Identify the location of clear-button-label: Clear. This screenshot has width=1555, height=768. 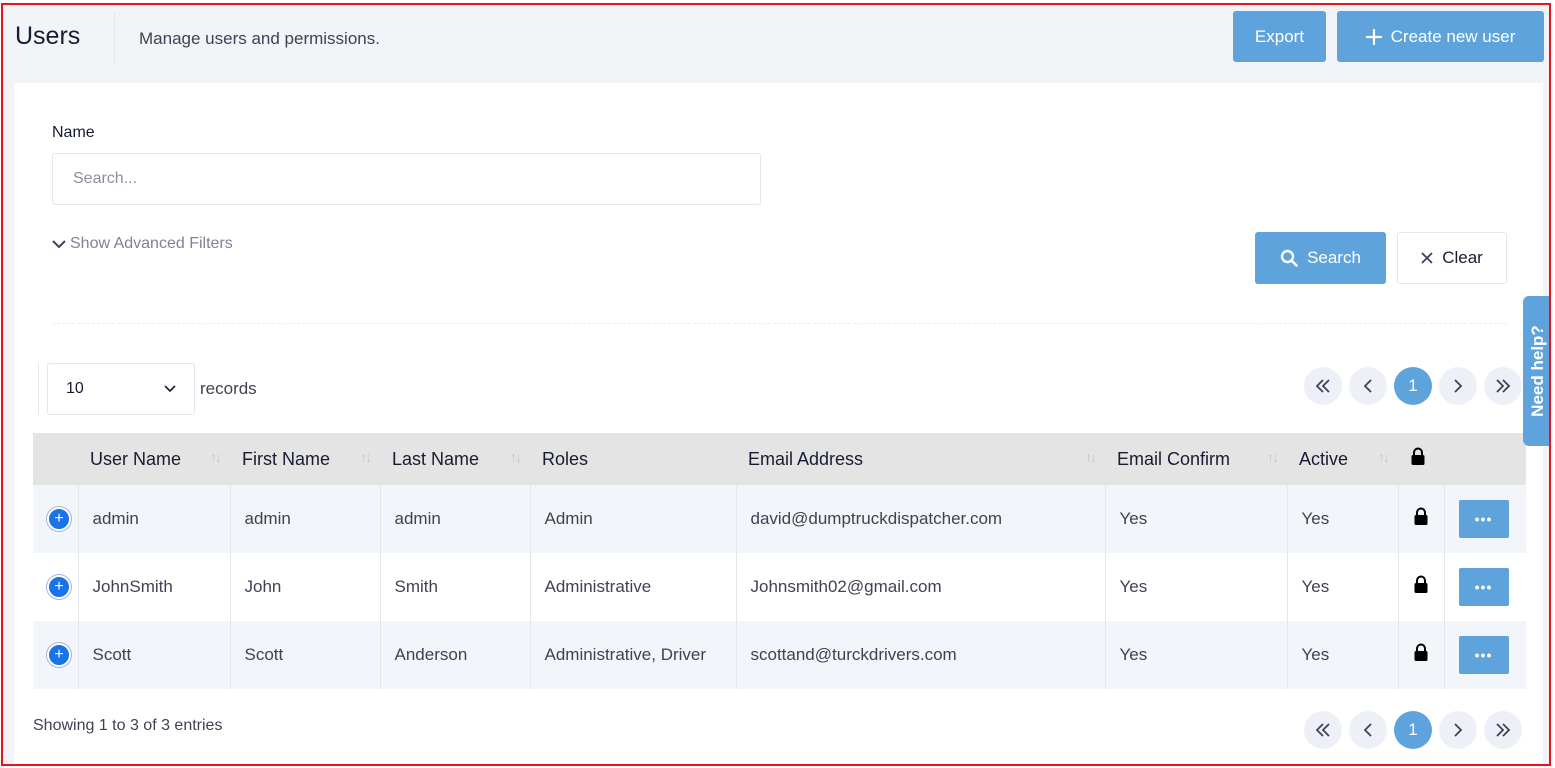
(1462, 257).